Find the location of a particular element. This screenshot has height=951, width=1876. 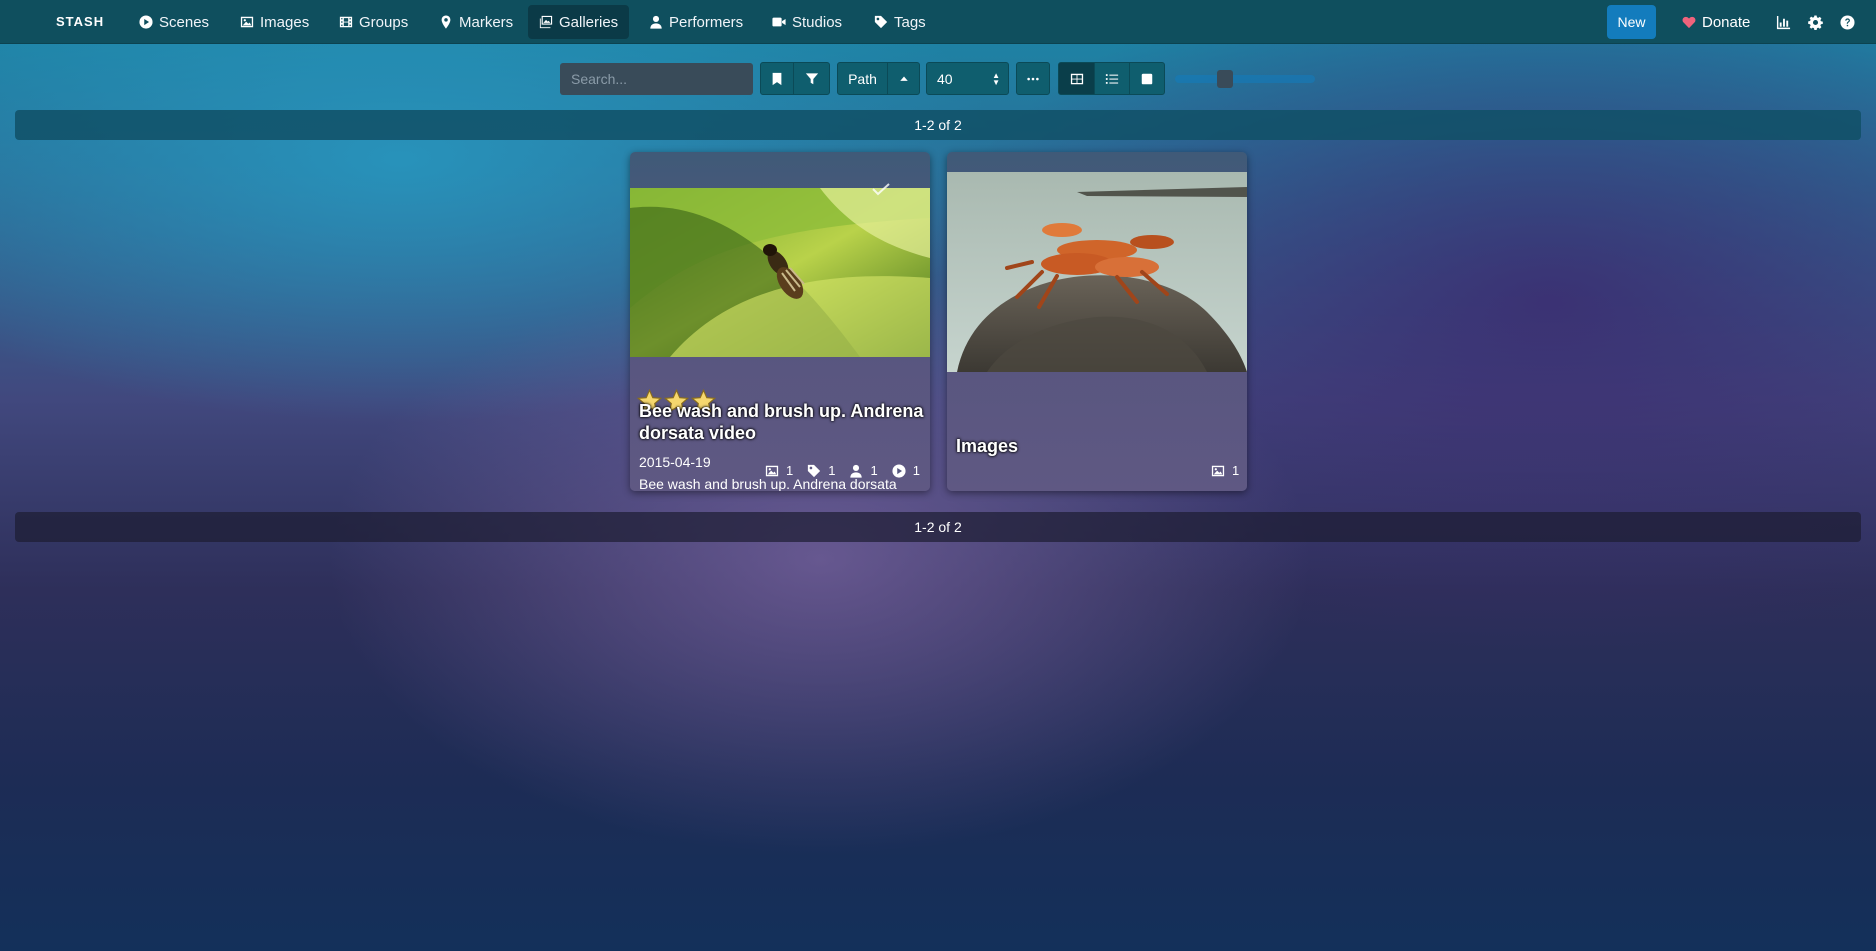

nav-studios-label: Studios is located at coordinates (817, 22).